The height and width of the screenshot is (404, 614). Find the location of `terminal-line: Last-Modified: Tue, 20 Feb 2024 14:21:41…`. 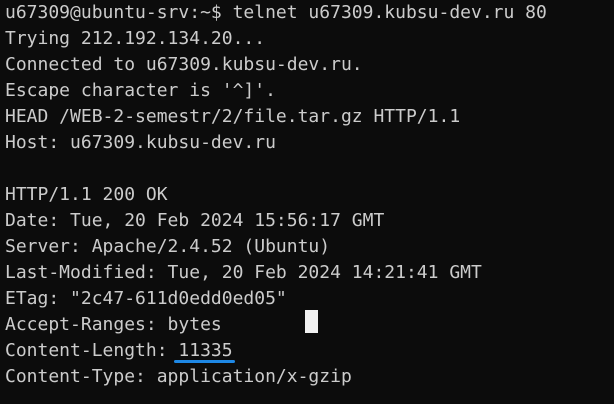

terminal-line: Last-Modified: Tue, 20 Feb 2024 14:21:41… is located at coordinates (243, 272).